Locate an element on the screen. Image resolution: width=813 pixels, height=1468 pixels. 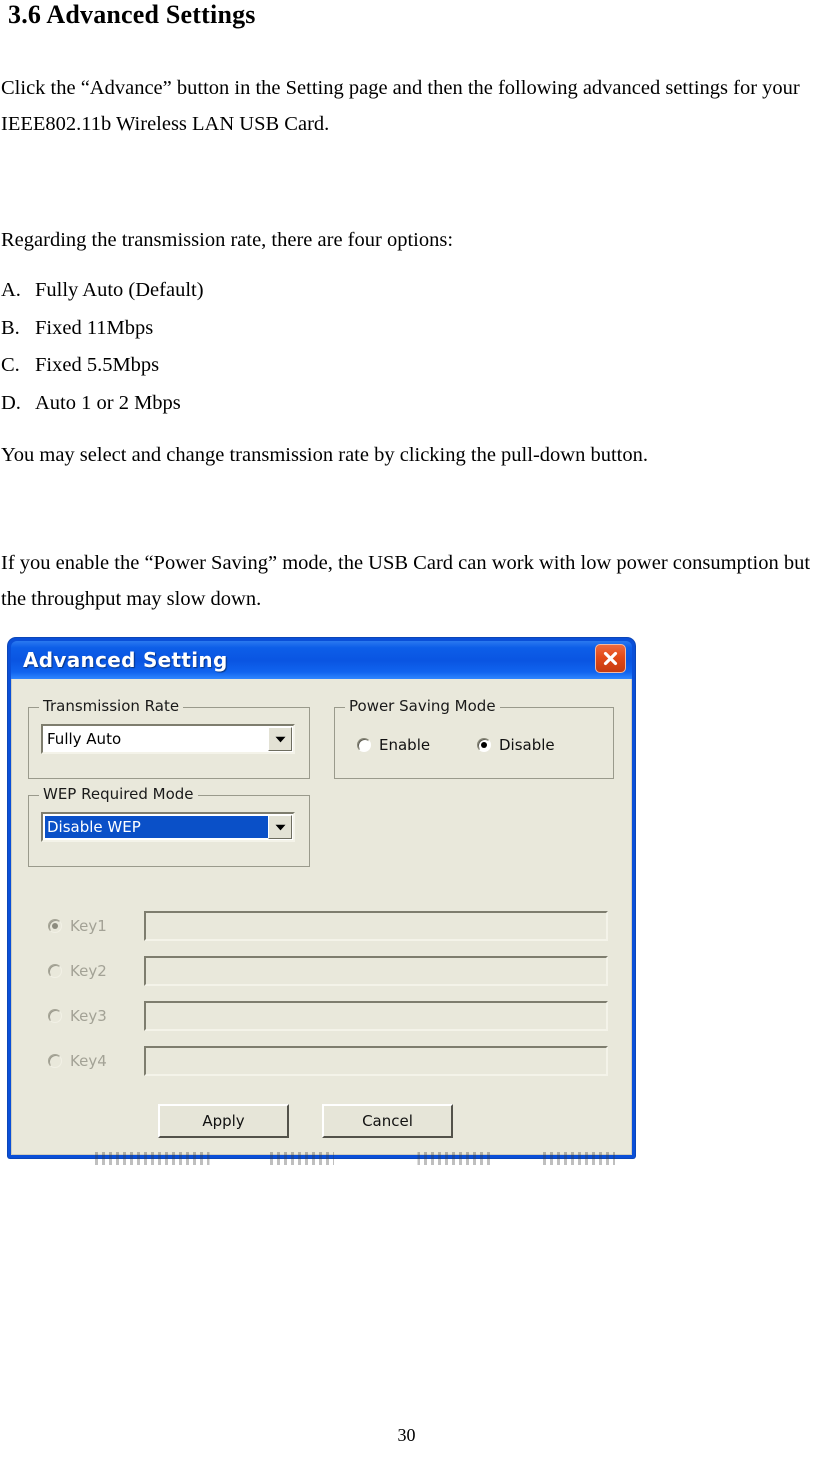
transmission-rate-group: Transmission Rate Fully Auto is located at coordinates (169, 738).